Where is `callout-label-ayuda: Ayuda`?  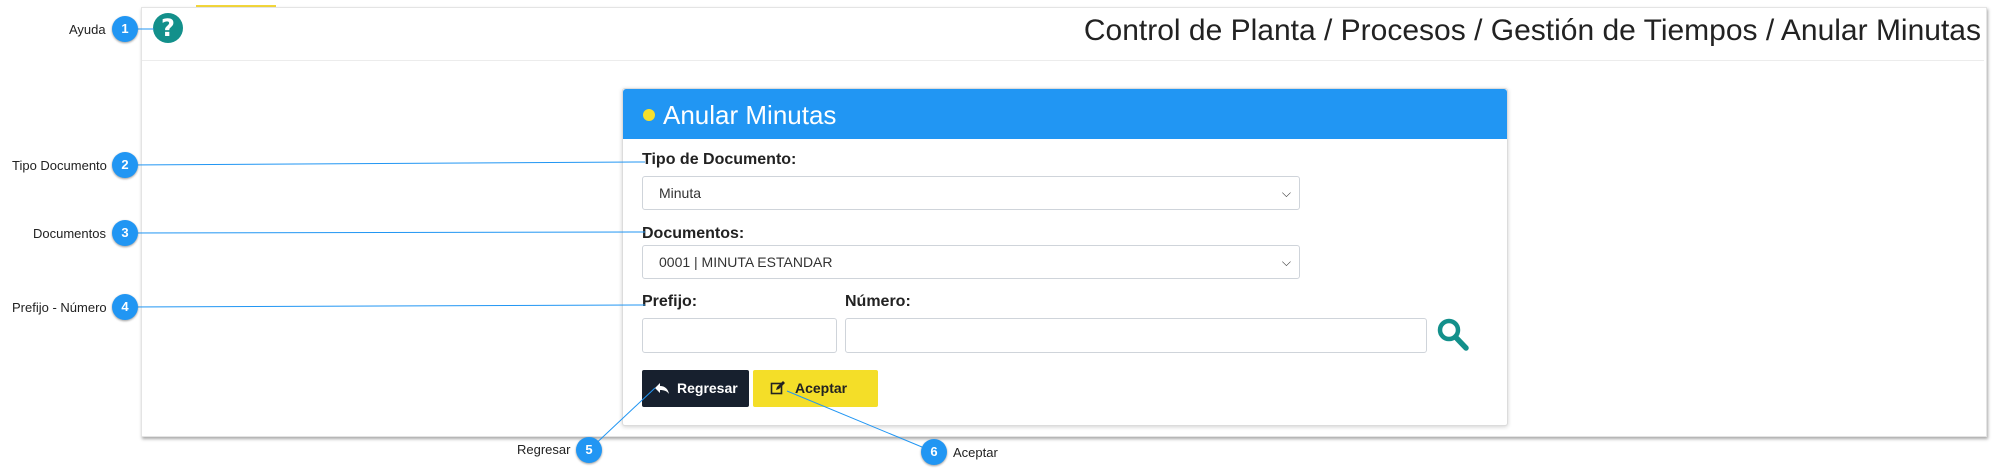 callout-label-ayuda: Ayuda is located at coordinates (87, 29).